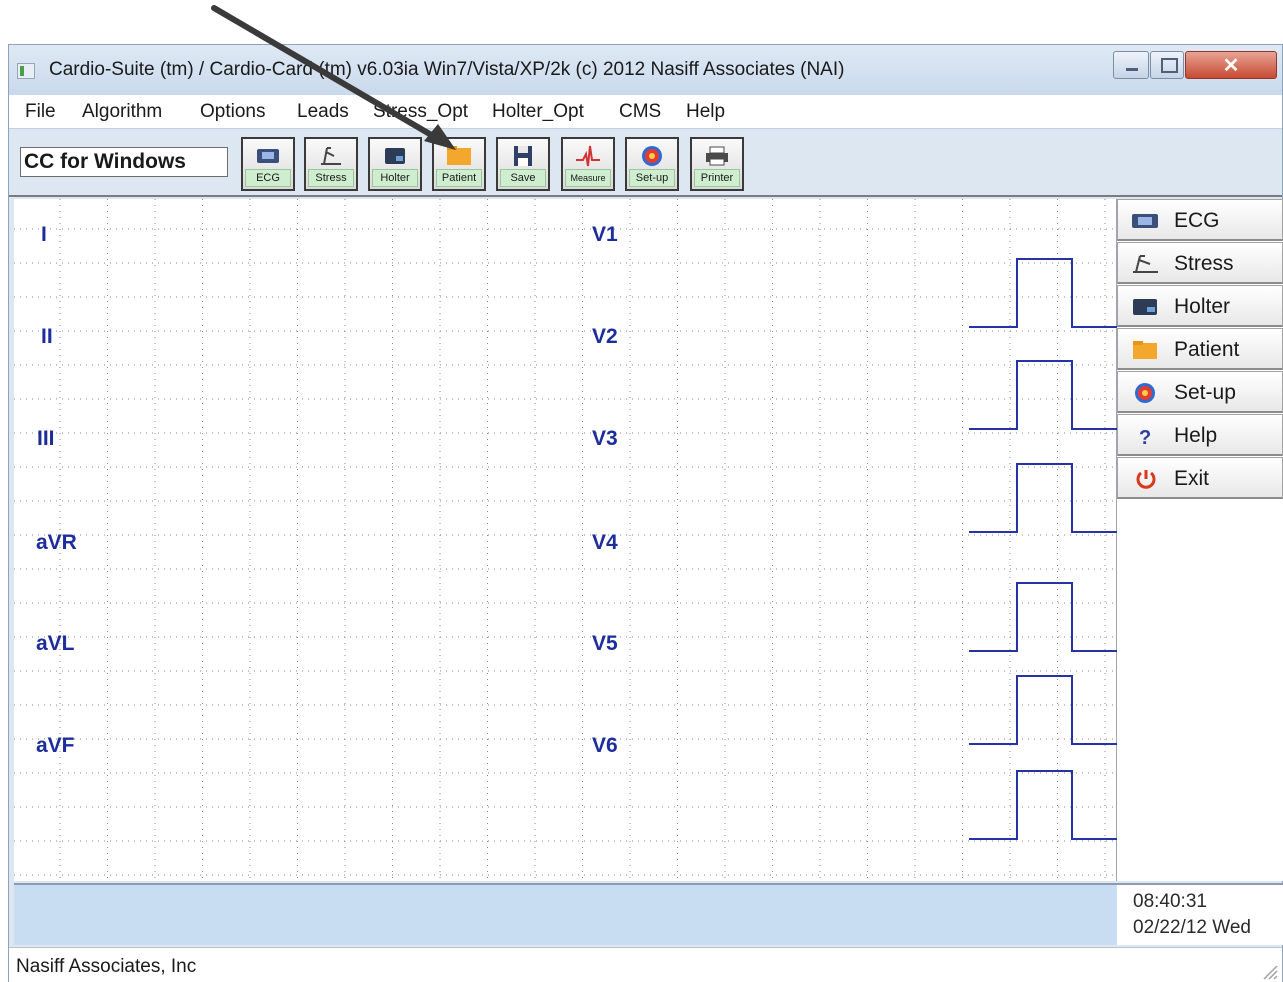 The width and height of the screenshot is (1283, 982). Describe the element at coordinates (605, 542) in the screenshot. I see `lead-label-v4: V4` at that location.